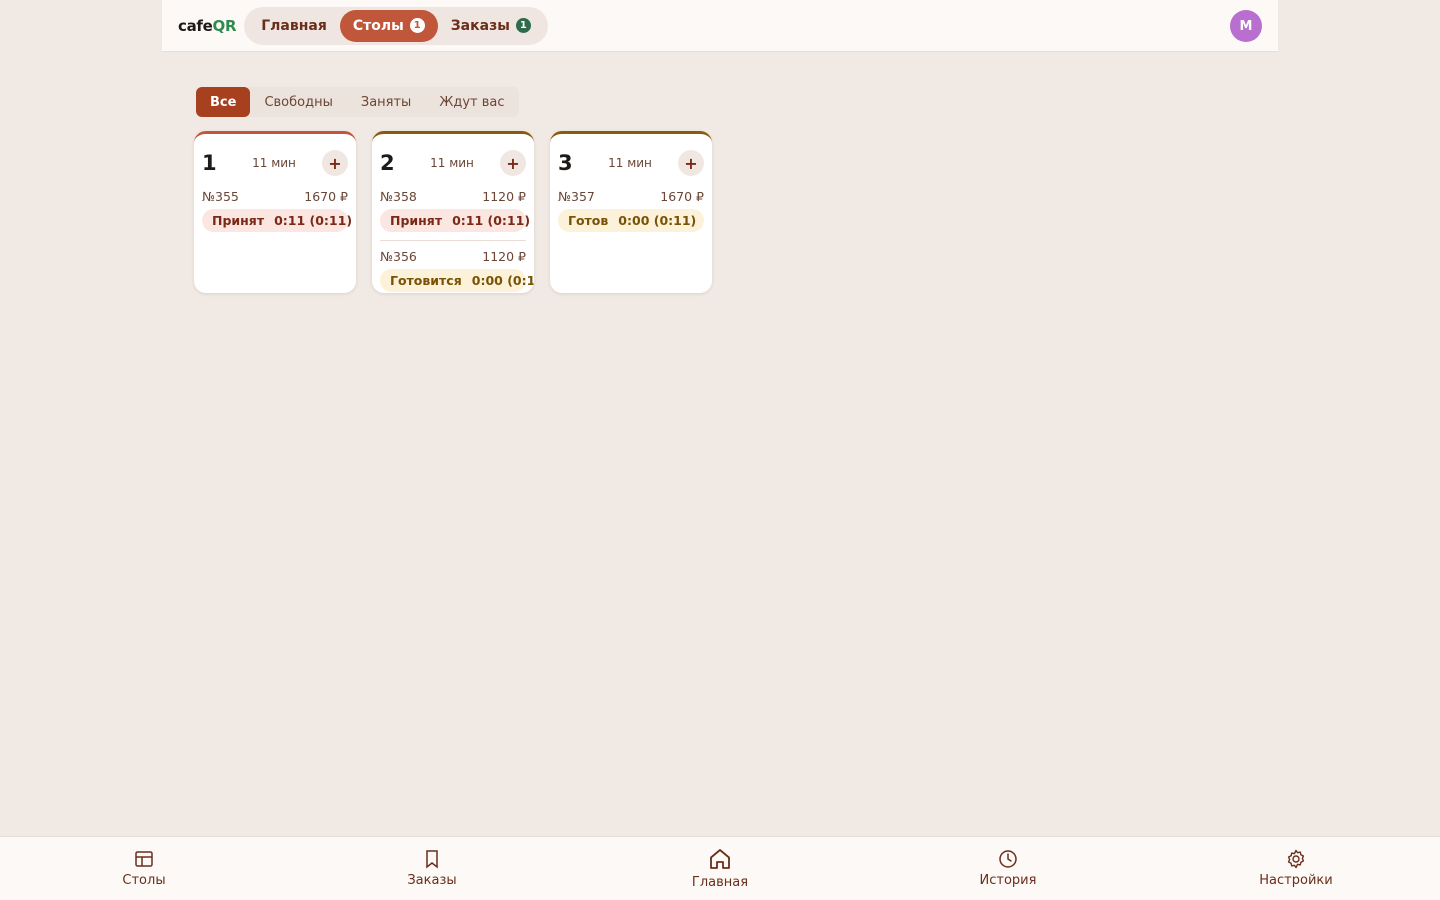  What do you see at coordinates (144, 880) in the screenshot?
I see `bottom-tab-tables-label: Столы` at bounding box center [144, 880].